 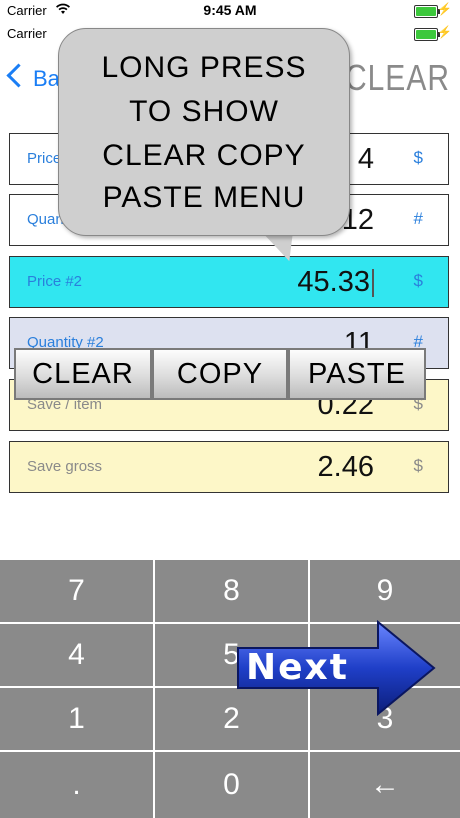 What do you see at coordinates (46, 78) in the screenshot?
I see `back-label: Ba` at bounding box center [46, 78].